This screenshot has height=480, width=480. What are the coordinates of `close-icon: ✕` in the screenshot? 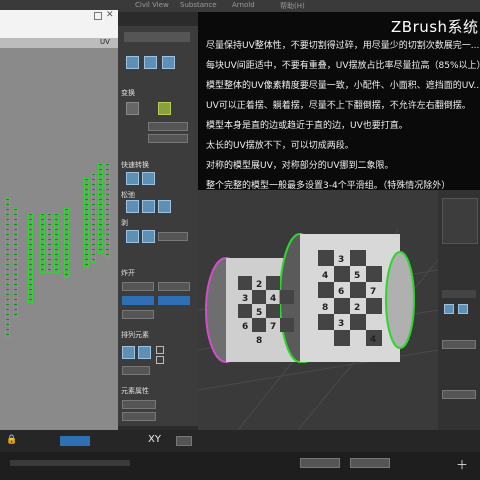 It's located at (110, 15).